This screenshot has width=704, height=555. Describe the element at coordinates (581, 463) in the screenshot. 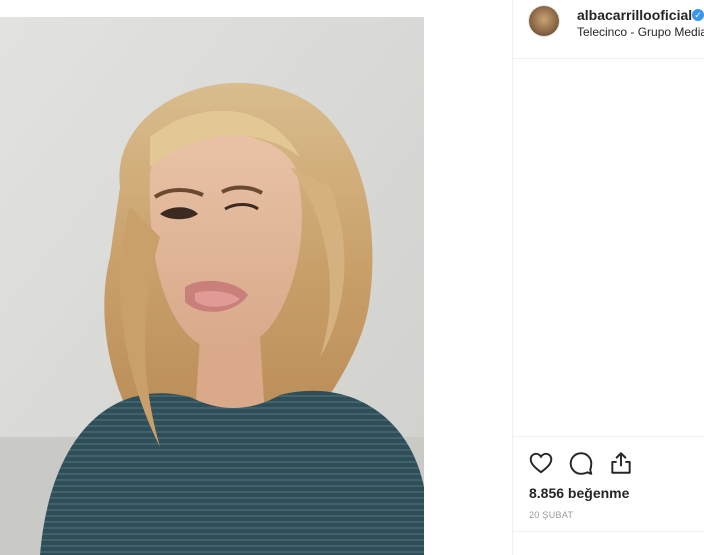

I see `comment-icon` at that location.